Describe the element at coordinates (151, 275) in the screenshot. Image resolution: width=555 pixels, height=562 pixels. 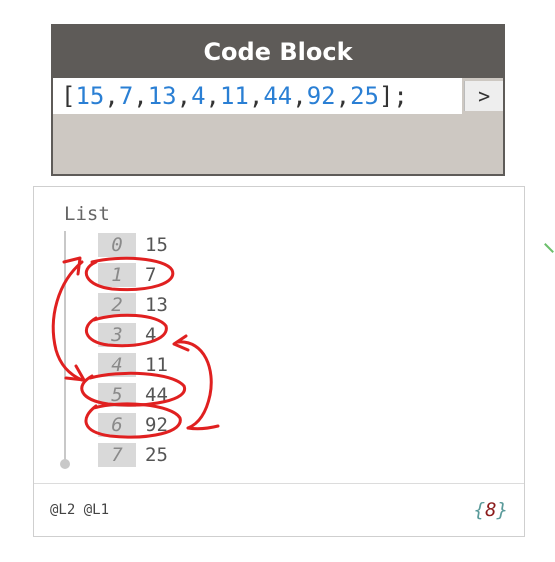
I see `list-item-value: 7` at that location.